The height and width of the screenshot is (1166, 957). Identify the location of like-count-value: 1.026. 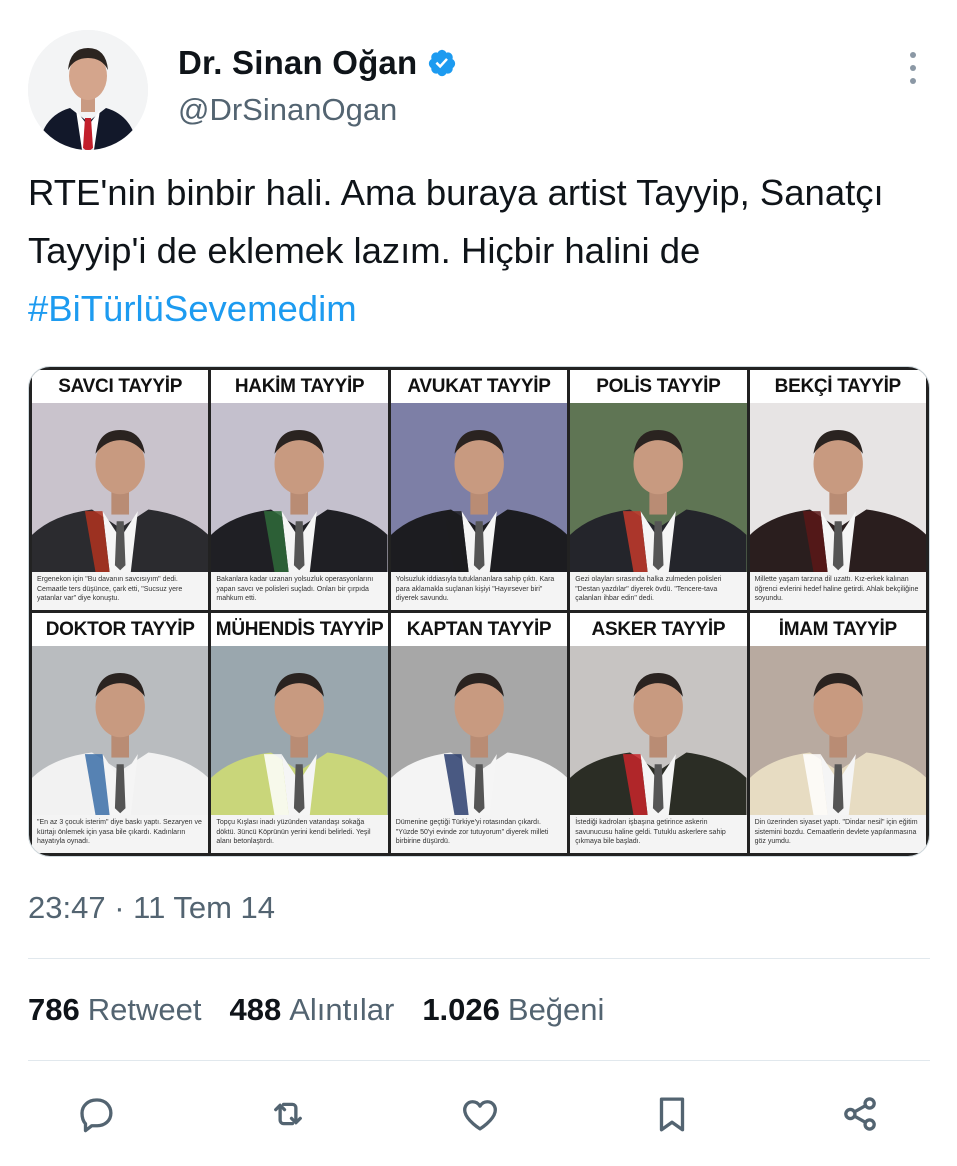
(461, 1009).